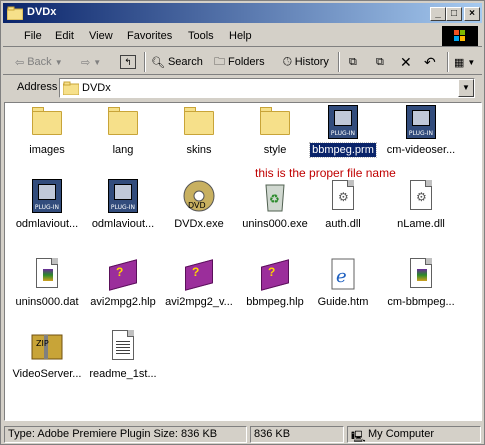  Describe the element at coordinates (149, 36) in the screenshot. I see `menu-favorites: Favorites` at that location.